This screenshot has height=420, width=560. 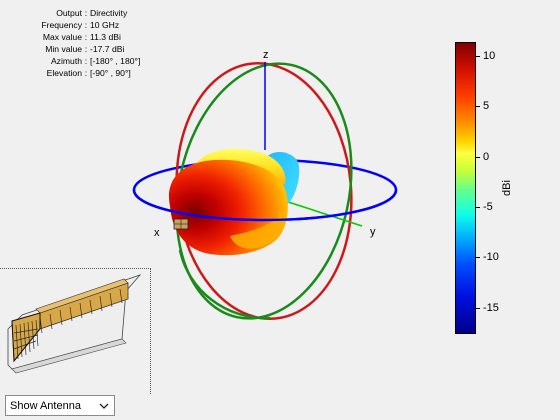 What do you see at coordinates (488, 207) in the screenshot?
I see `colorbar-tick-label: -5` at bounding box center [488, 207].